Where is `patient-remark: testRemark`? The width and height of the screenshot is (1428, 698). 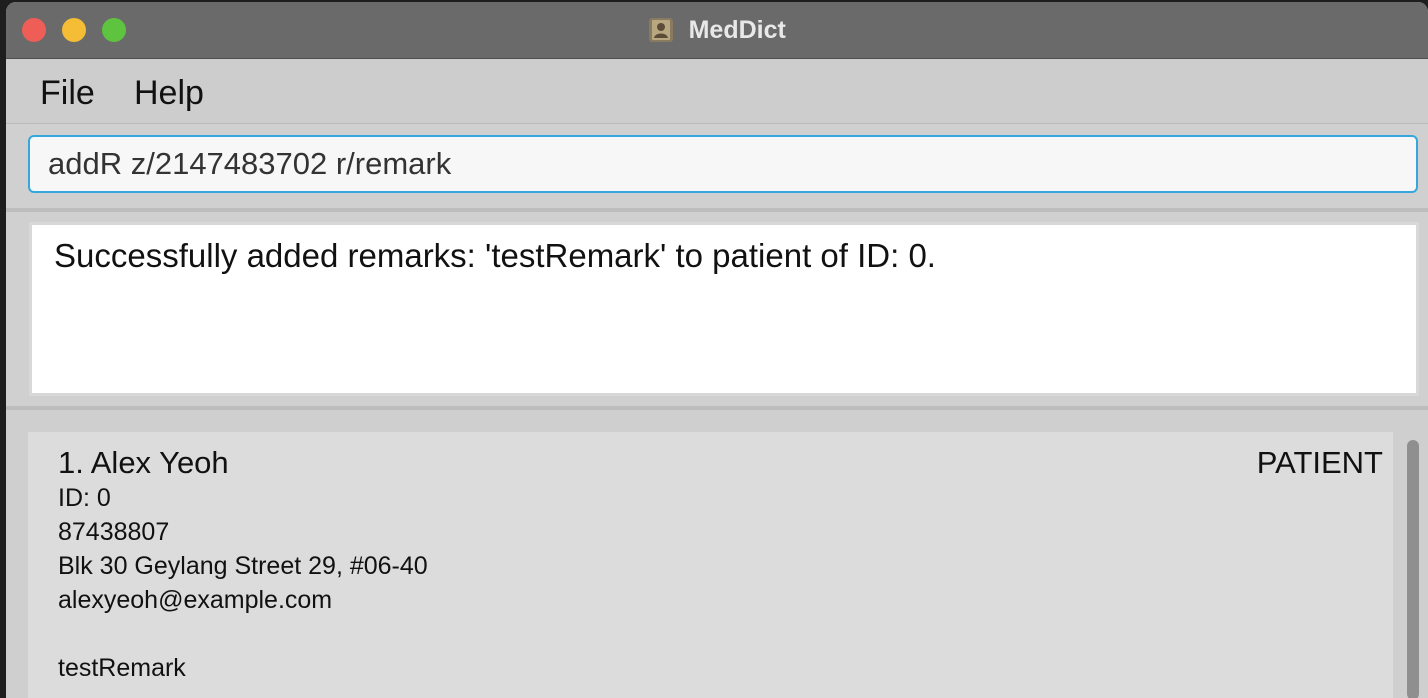 patient-remark: testRemark is located at coordinates (122, 668).